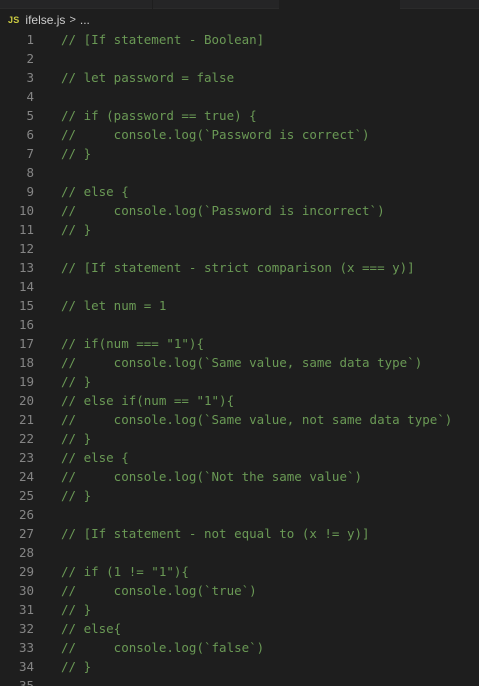 This screenshot has height=686, width=479. What do you see at coordinates (132, 343) in the screenshot?
I see `code-comment-text: // if(num === "1"){` at bounding box center [132, 343].